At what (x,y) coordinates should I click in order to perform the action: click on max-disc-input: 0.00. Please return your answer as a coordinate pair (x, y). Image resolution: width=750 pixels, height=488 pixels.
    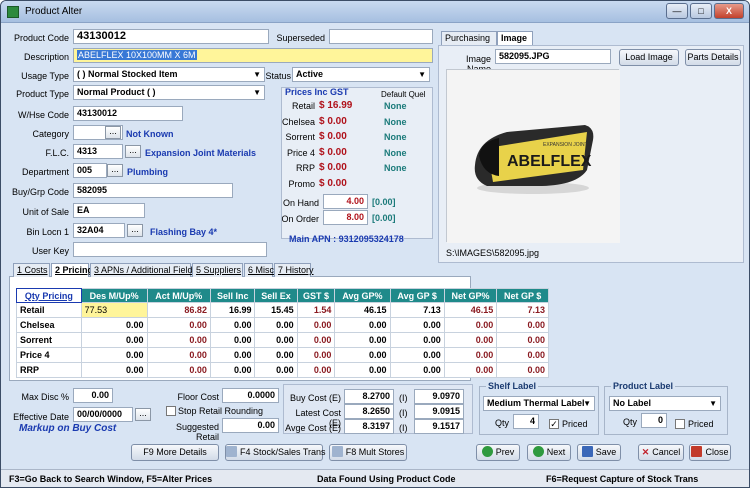
    Looking at the image, I should click on (93, 395).